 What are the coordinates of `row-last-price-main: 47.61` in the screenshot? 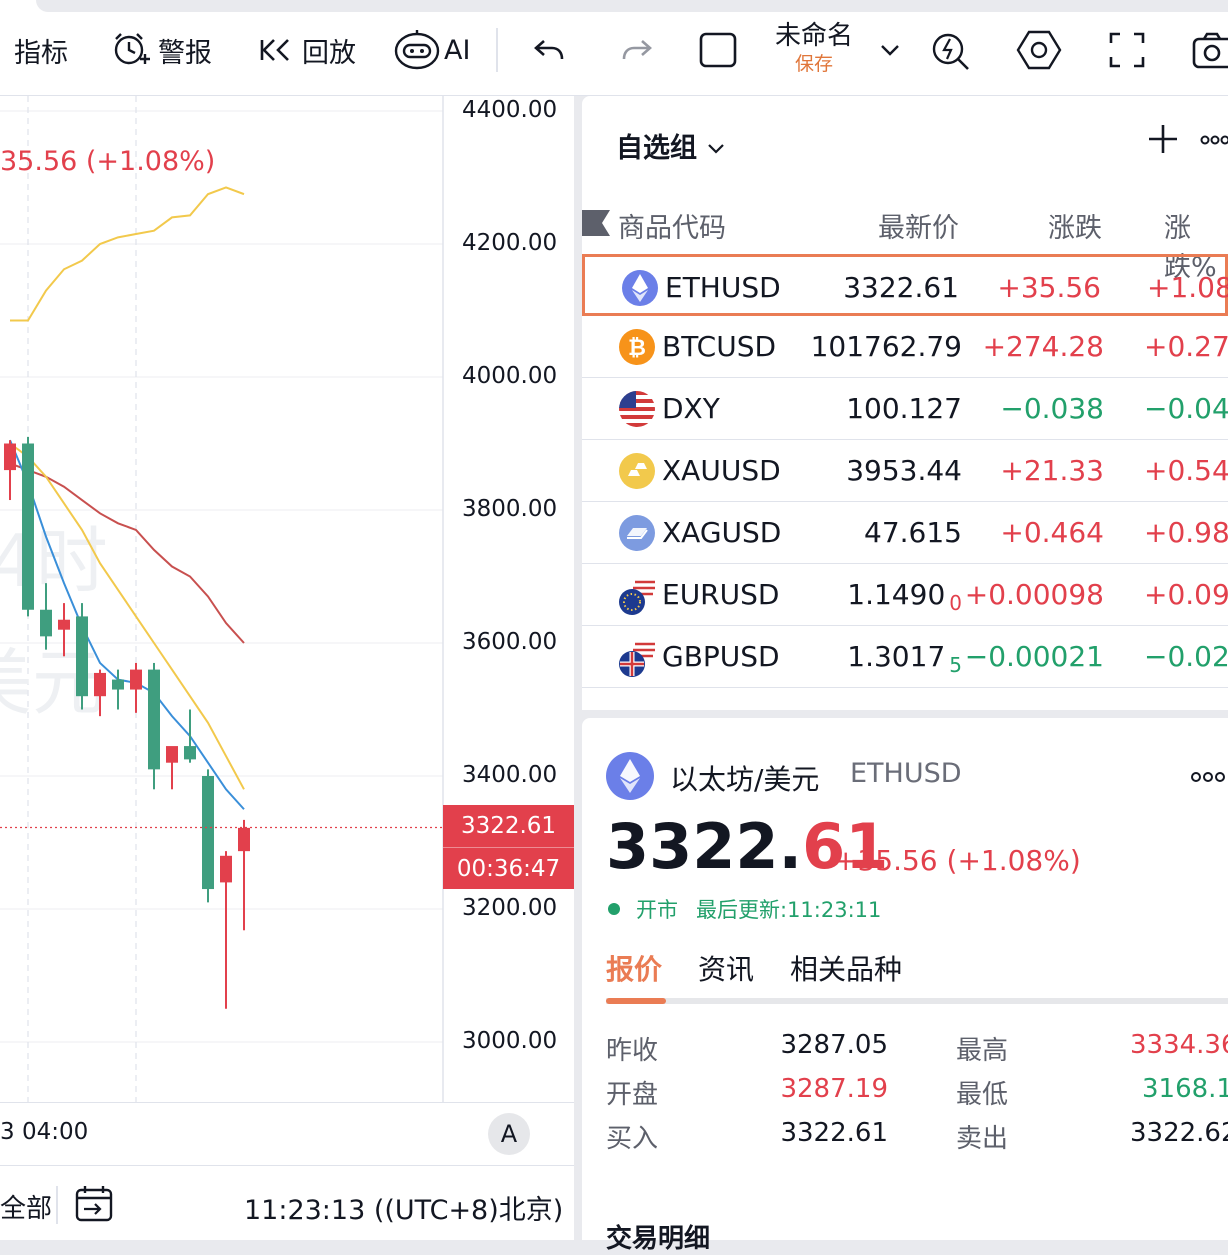 It's located at (904, 532).